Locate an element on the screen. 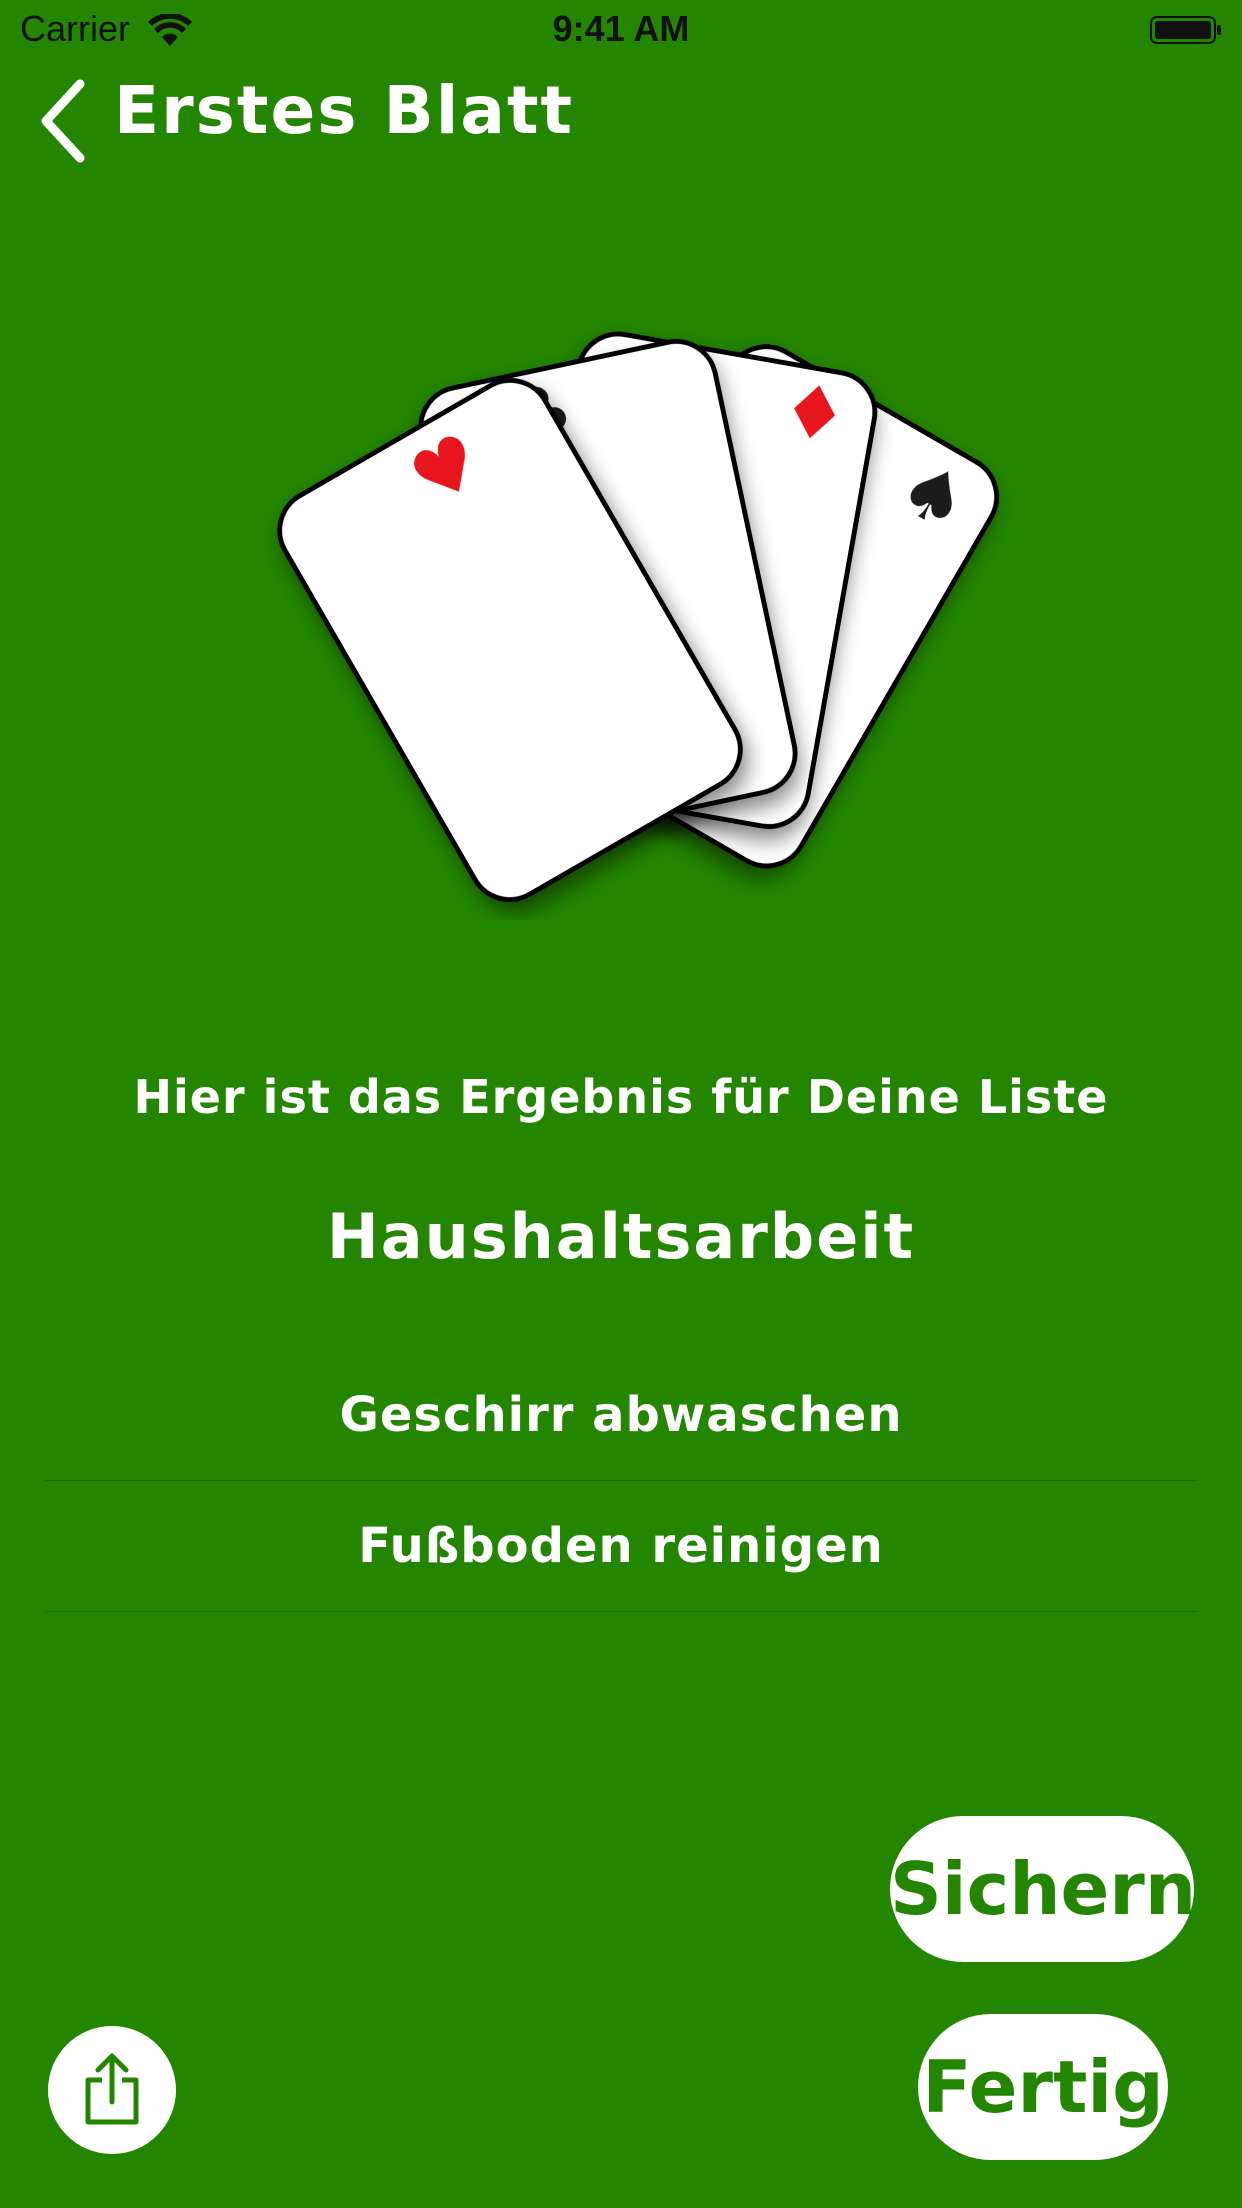 The height and width of the screenshot is (2208, 1242). clock-label: 9:41 AM is located at coordinates (621, 28).